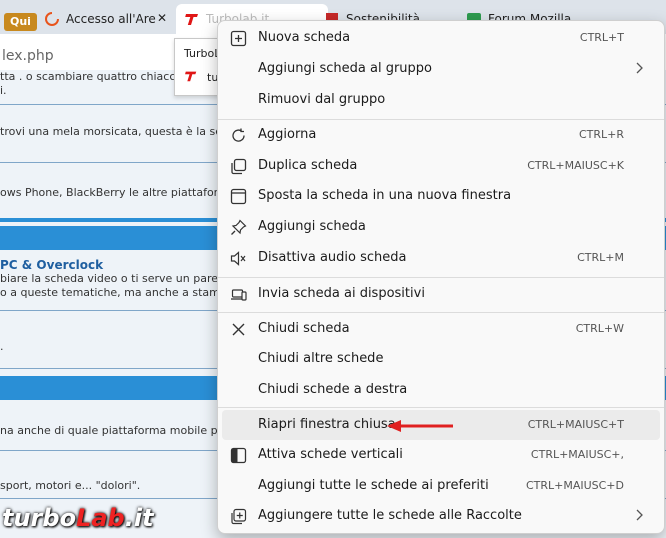 The width and height of the screenshot is (666, 538). I want to click on menu-item-label: Nuova scheda, so click(304, 37).